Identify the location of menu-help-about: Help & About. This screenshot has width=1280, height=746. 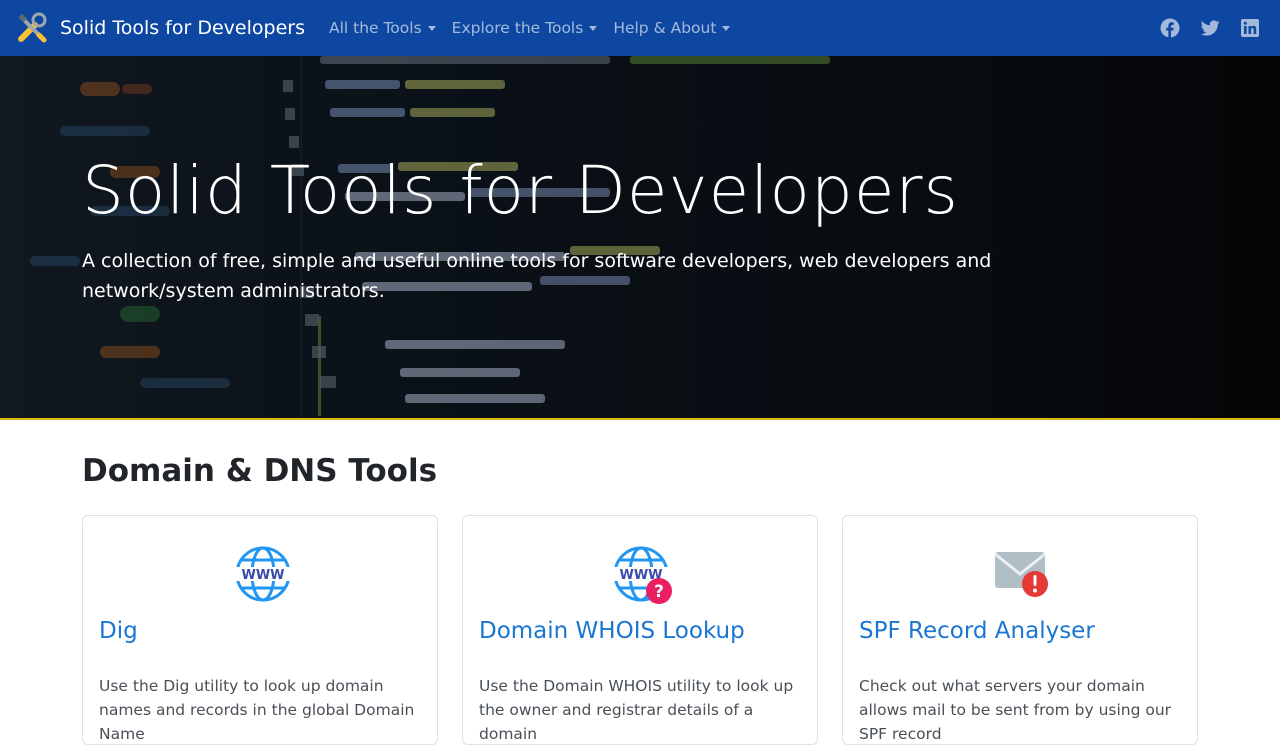
(671, 28).